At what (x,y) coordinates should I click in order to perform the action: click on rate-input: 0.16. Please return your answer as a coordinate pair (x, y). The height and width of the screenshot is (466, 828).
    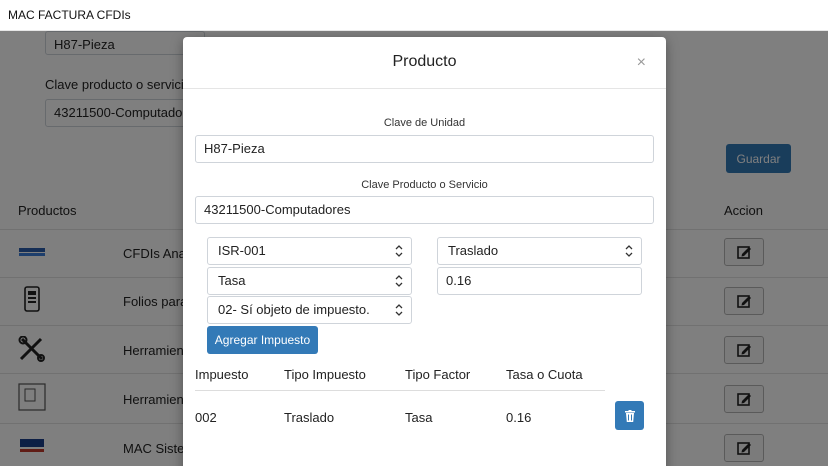
    Looking at the image, I should click on (539, 281).